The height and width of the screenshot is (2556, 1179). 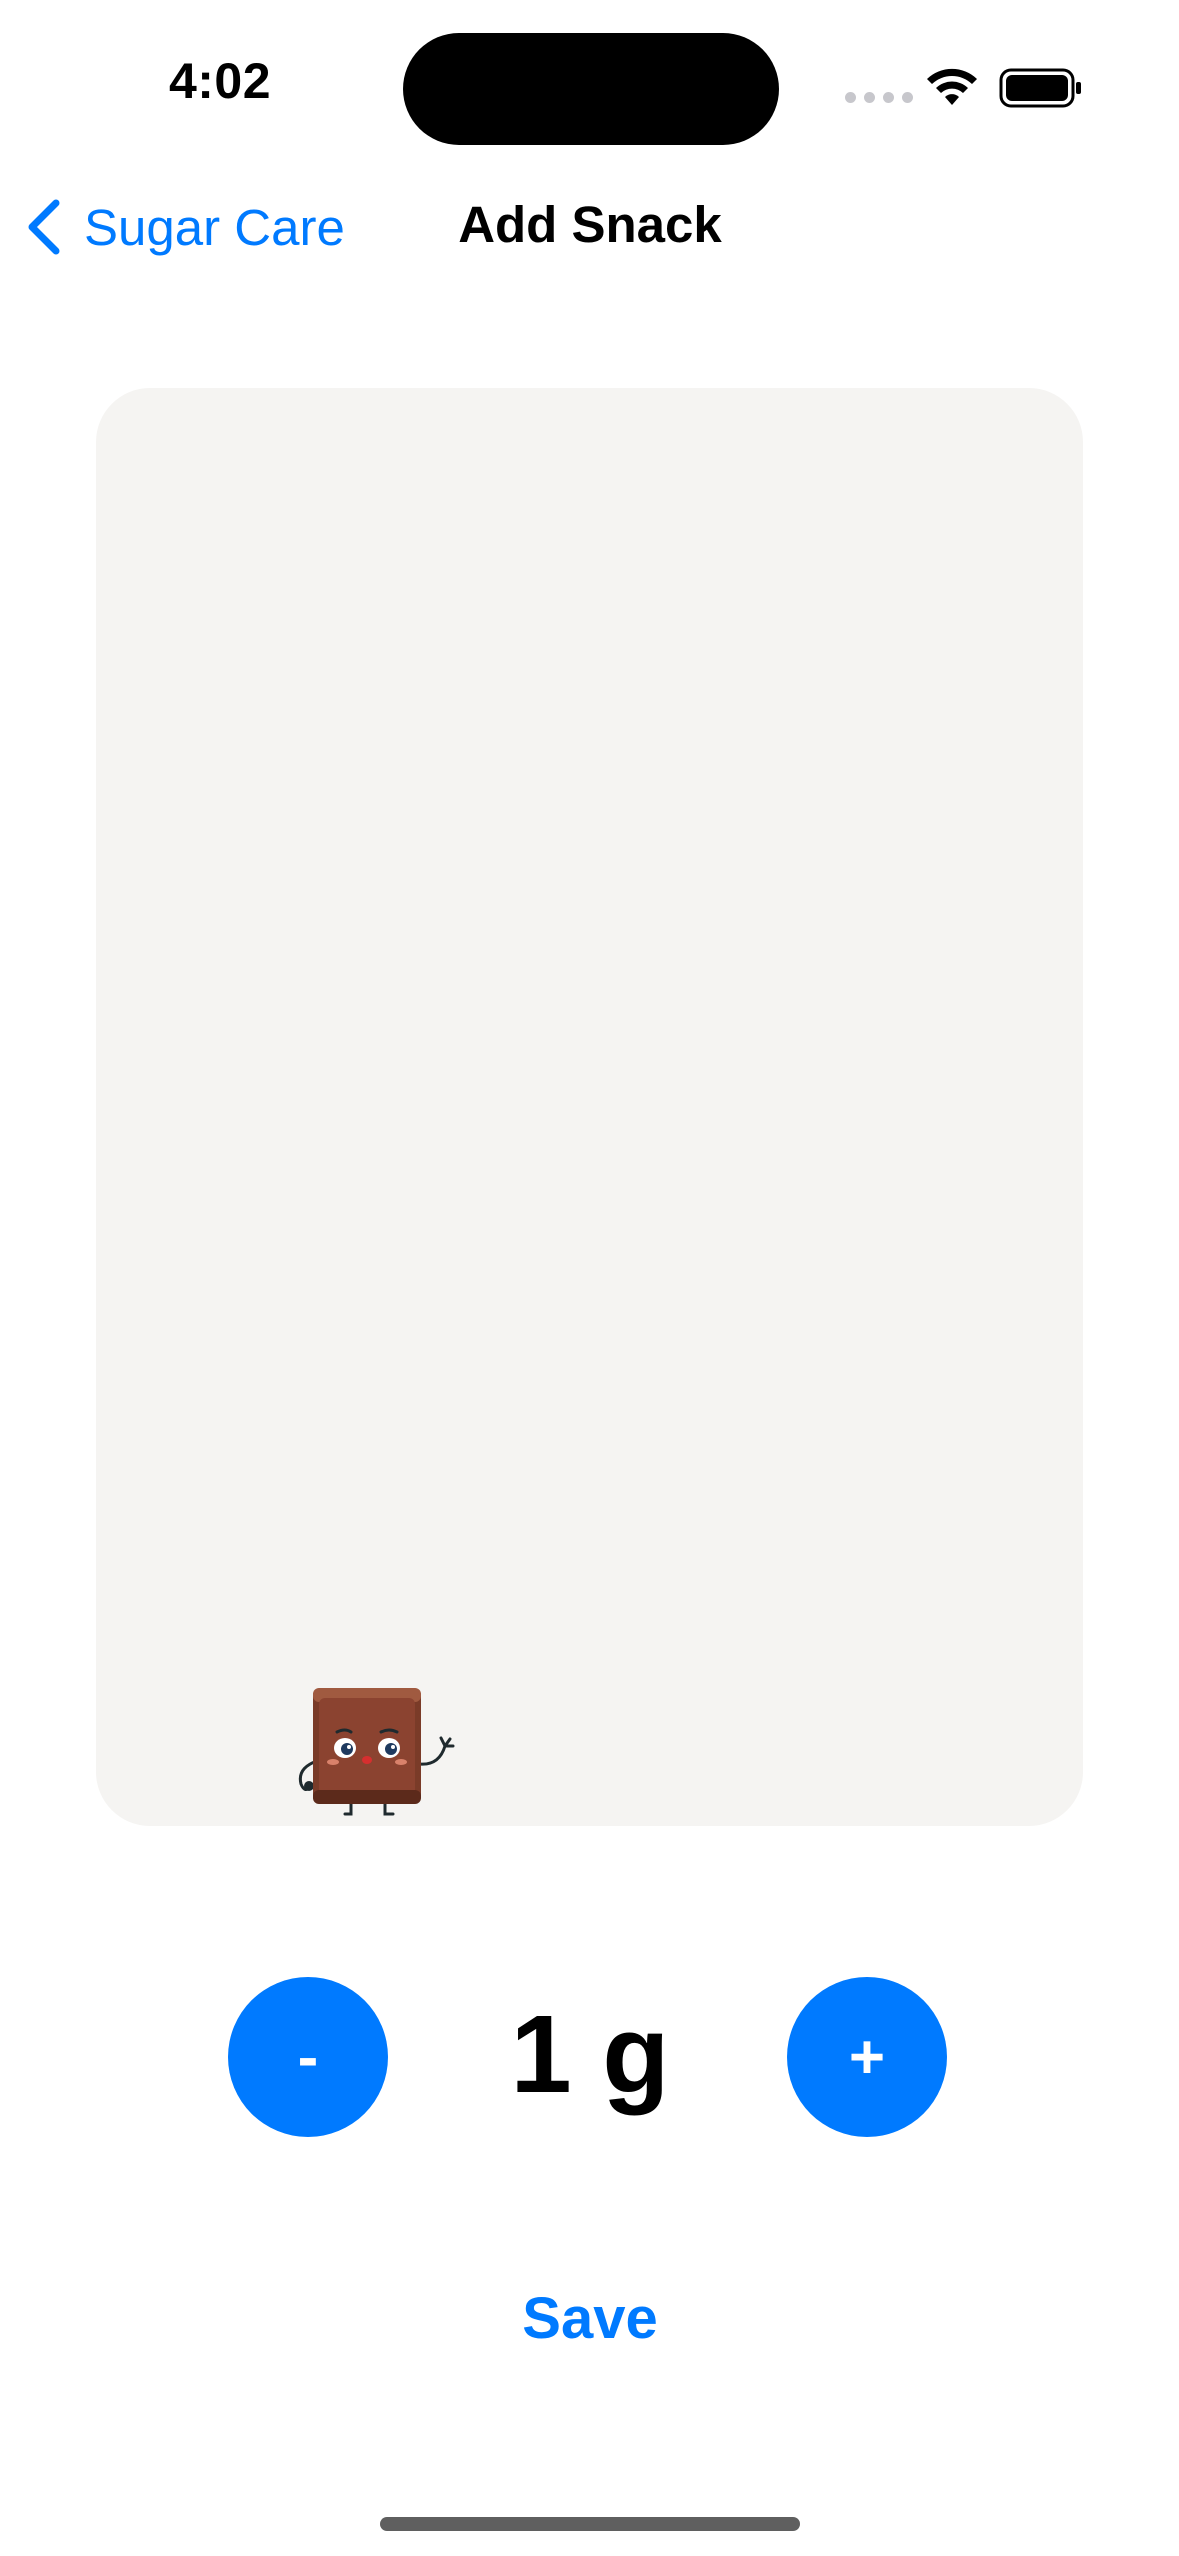 What do you see at coordinates (220, 81) in the screenshot?
I see `status-time: 4:02` at bounding box center [220, 81].